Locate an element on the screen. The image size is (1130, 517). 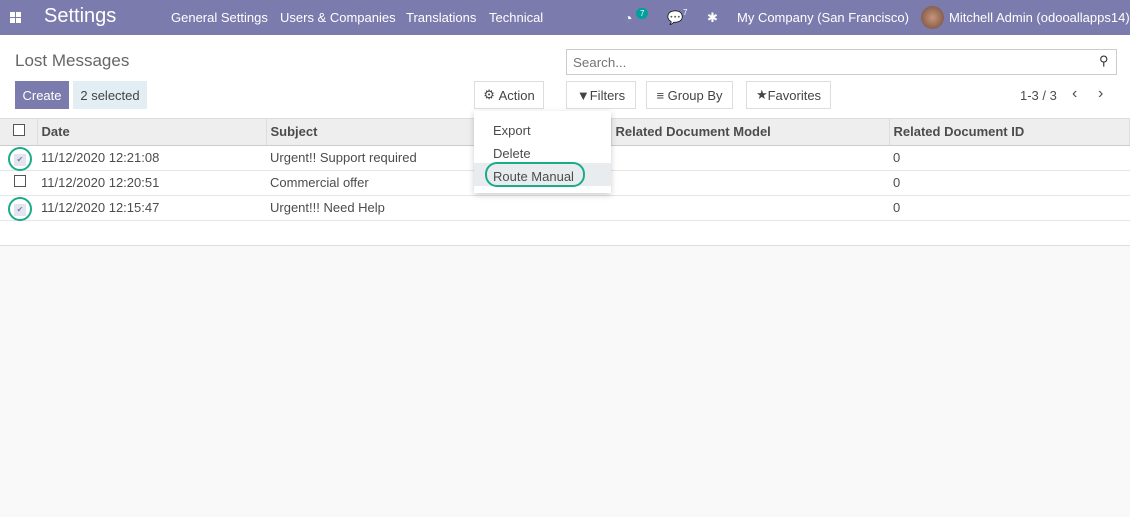
table-row: ✔ 11/12/2020 12:15:47 Urgent!!! Need Help 0 is located at coordinates (565, 208).